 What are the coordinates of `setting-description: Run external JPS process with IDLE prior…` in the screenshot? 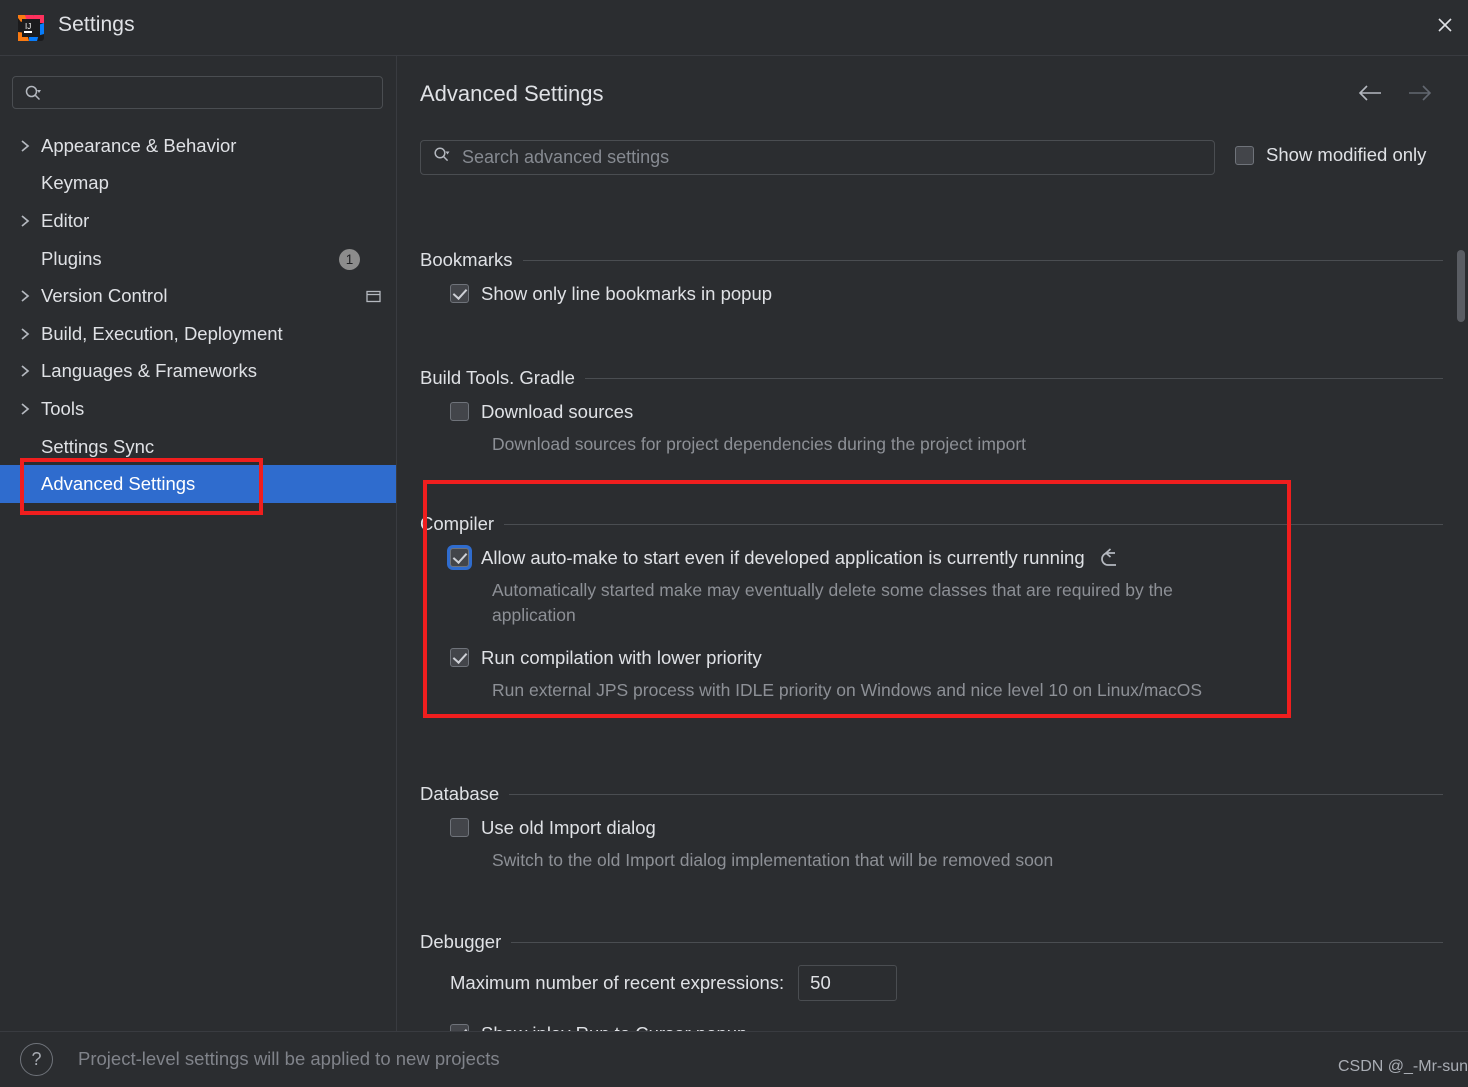 It's located at (847, 690).